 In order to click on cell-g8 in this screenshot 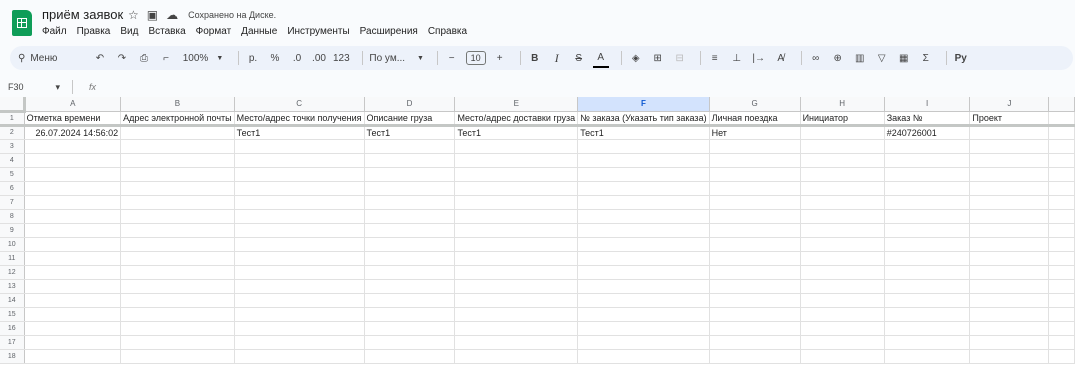, I will do `click(755, 216)`.